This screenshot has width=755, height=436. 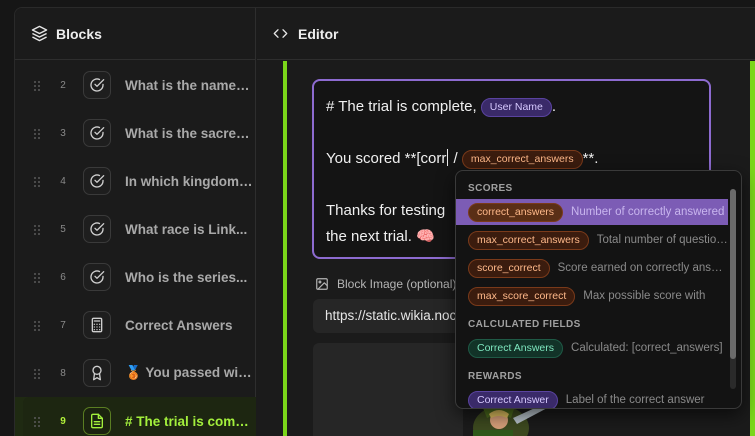 I want to click on code-icon, so click(x=280, y=33).